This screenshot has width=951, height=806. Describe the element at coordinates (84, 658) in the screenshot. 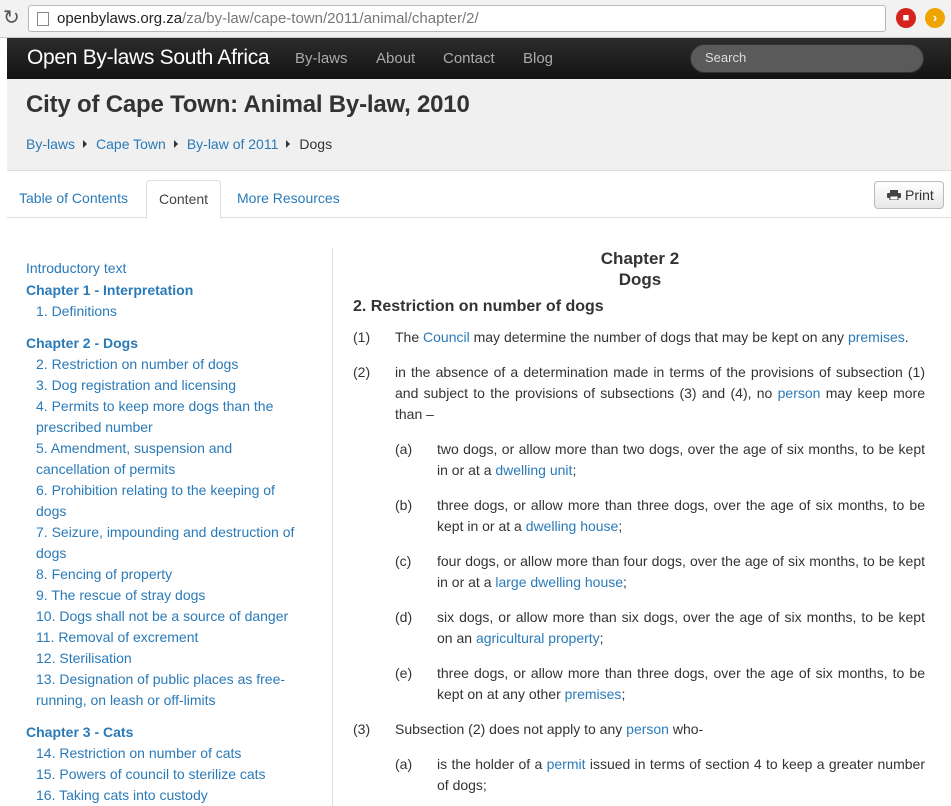

I see `toc-item-link: 12. Sterilisation` at that location.